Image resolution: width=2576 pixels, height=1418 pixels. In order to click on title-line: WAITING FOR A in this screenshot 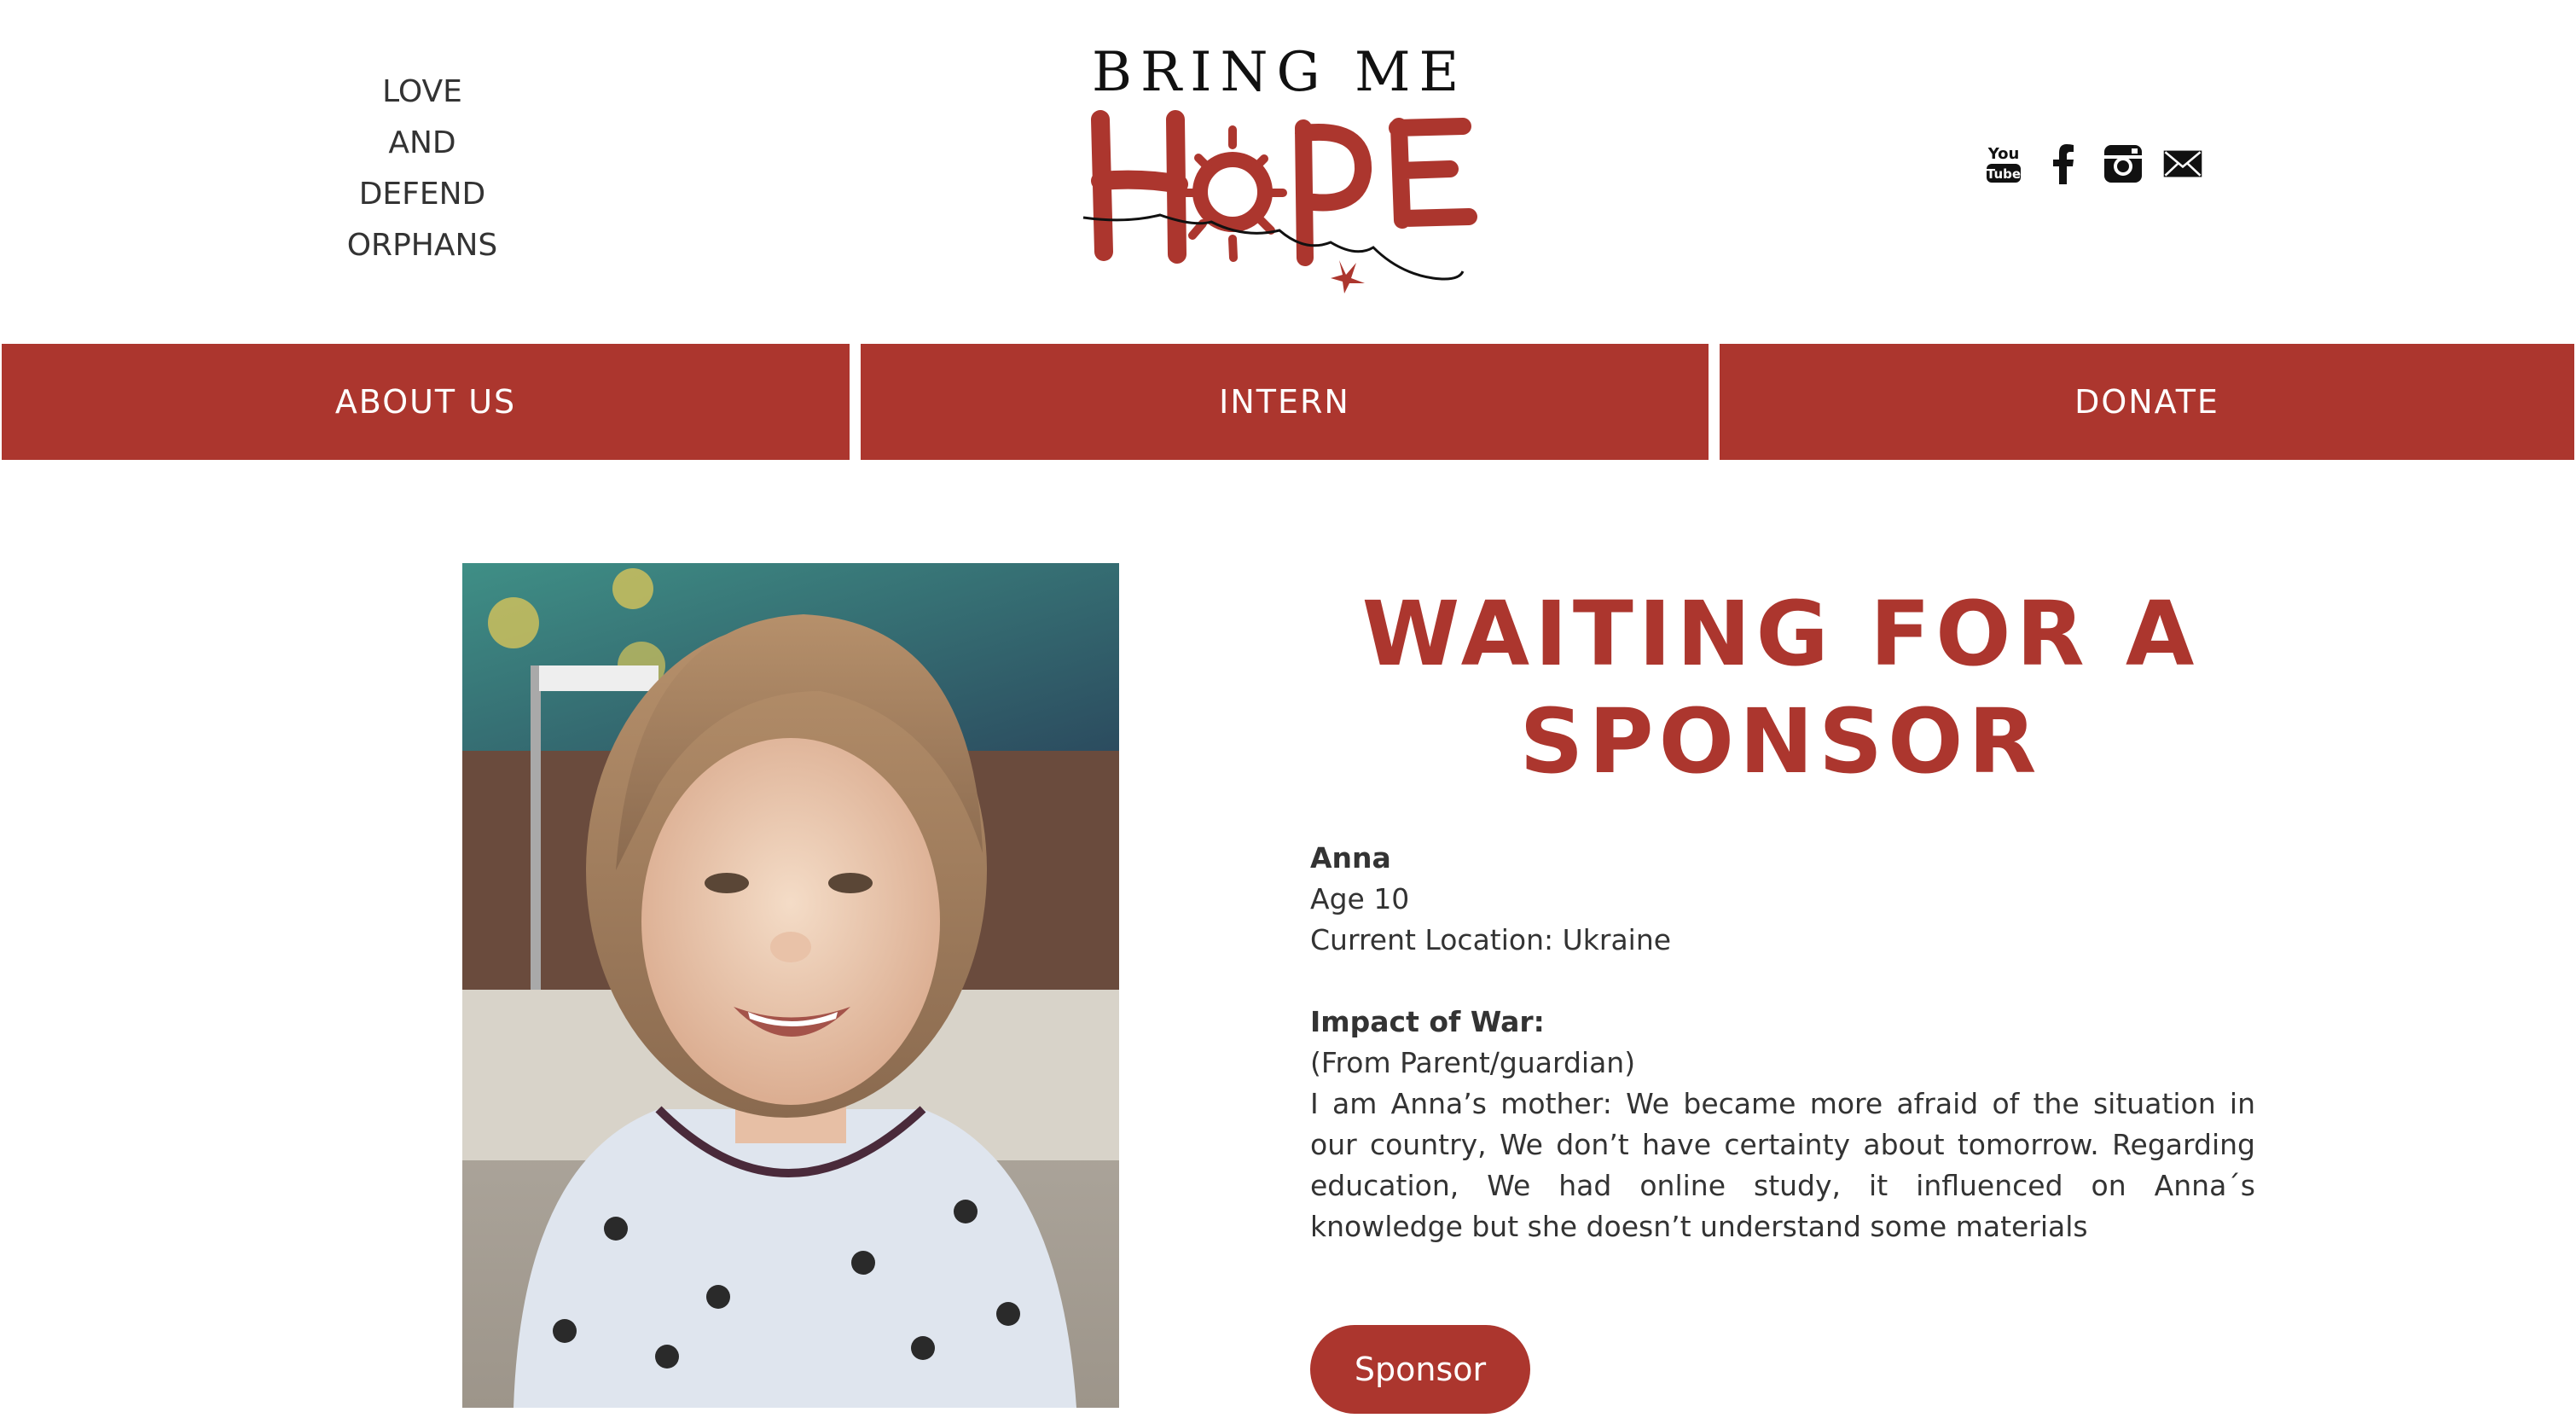, I will do `click(1780, 634)`.